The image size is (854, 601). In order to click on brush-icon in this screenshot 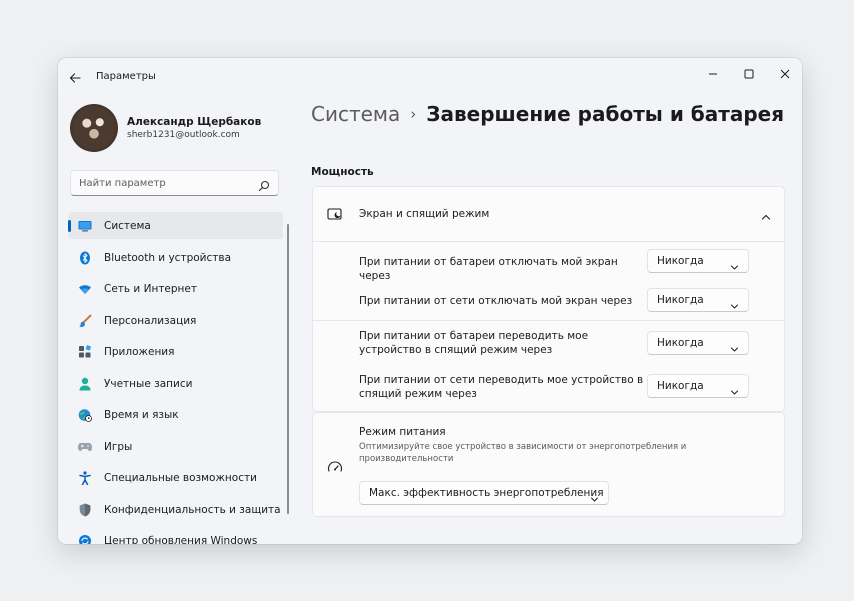, I will do `click(85, 321)`.